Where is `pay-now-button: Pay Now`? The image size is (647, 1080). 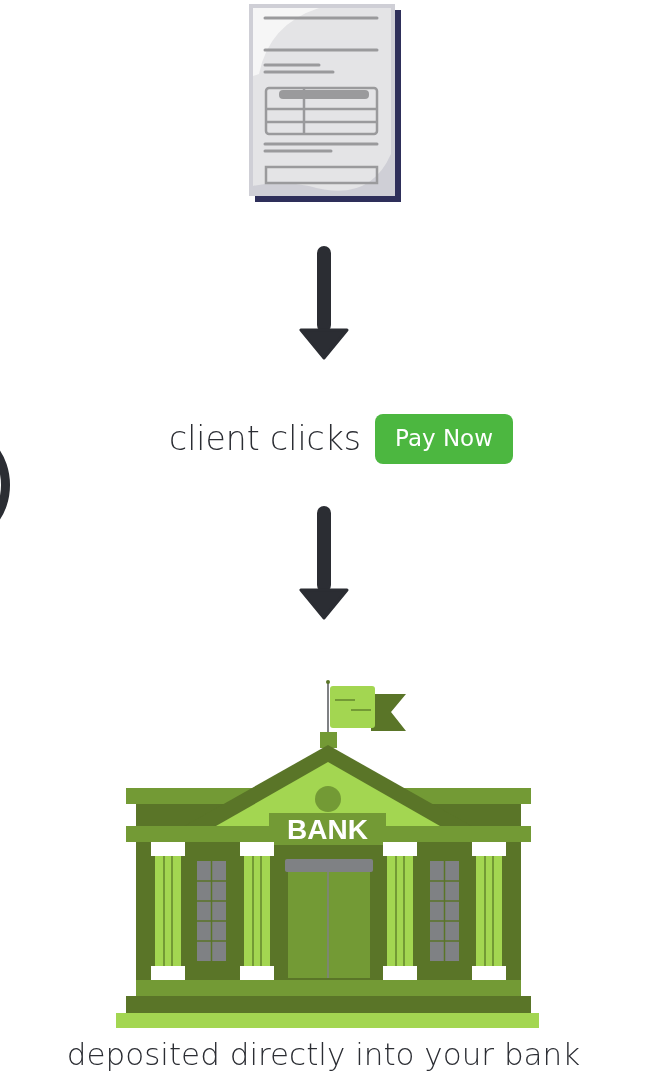
pay-now-button: Pay Now is located at coordinates (444, 439).